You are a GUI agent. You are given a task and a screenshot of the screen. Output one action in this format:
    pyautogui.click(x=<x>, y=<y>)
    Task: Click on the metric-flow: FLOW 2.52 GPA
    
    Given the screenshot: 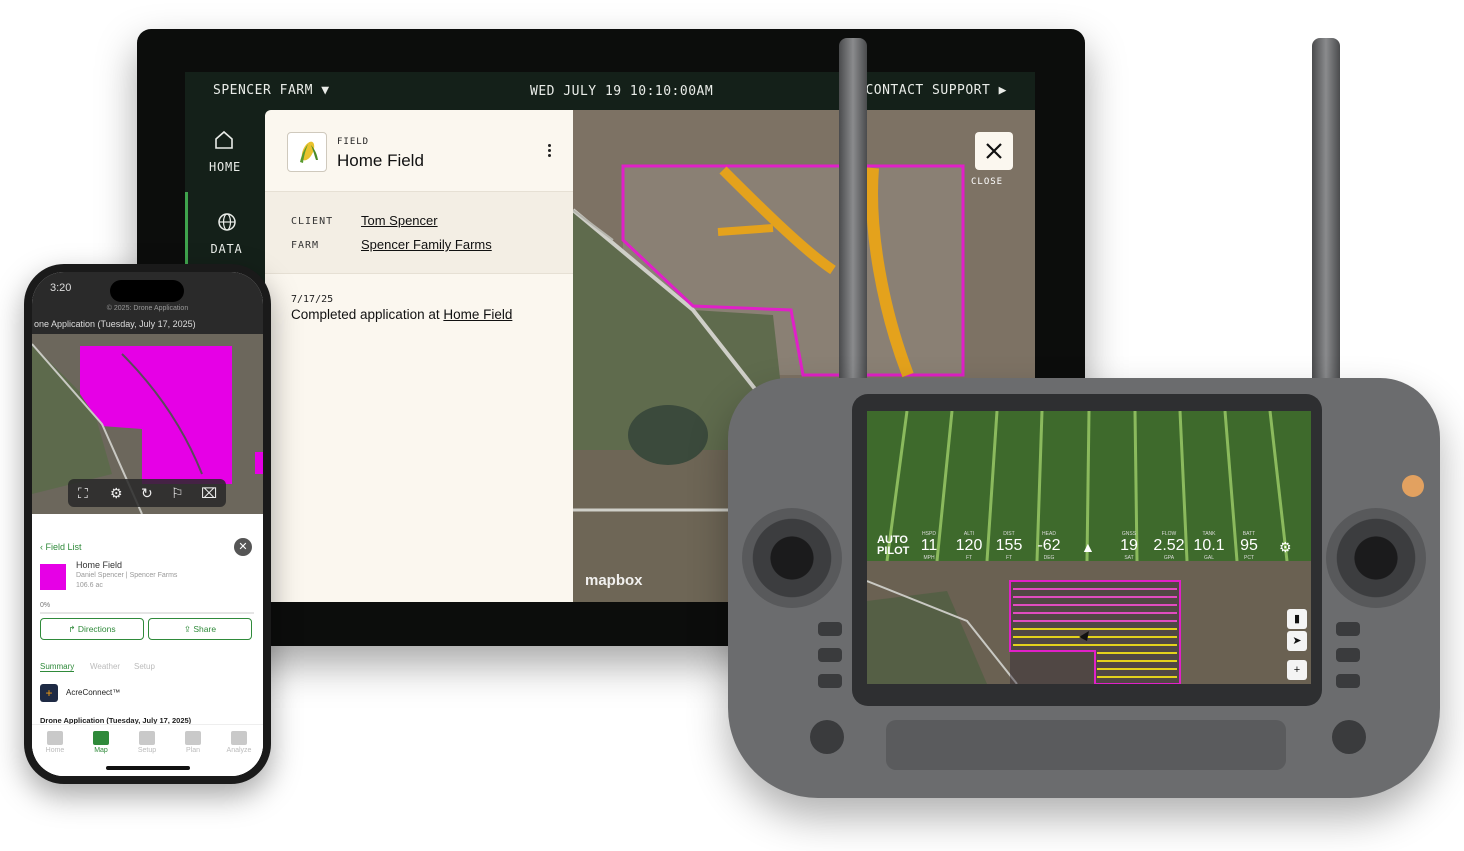 What is the action you would take?
    pyautogui.click(x=1169, y=546)
    